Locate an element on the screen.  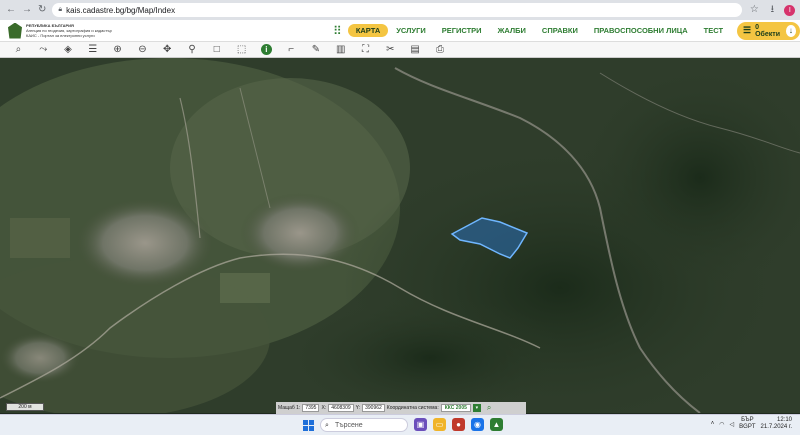
reload-icon: ↻ is located at coordinates (42, 10).